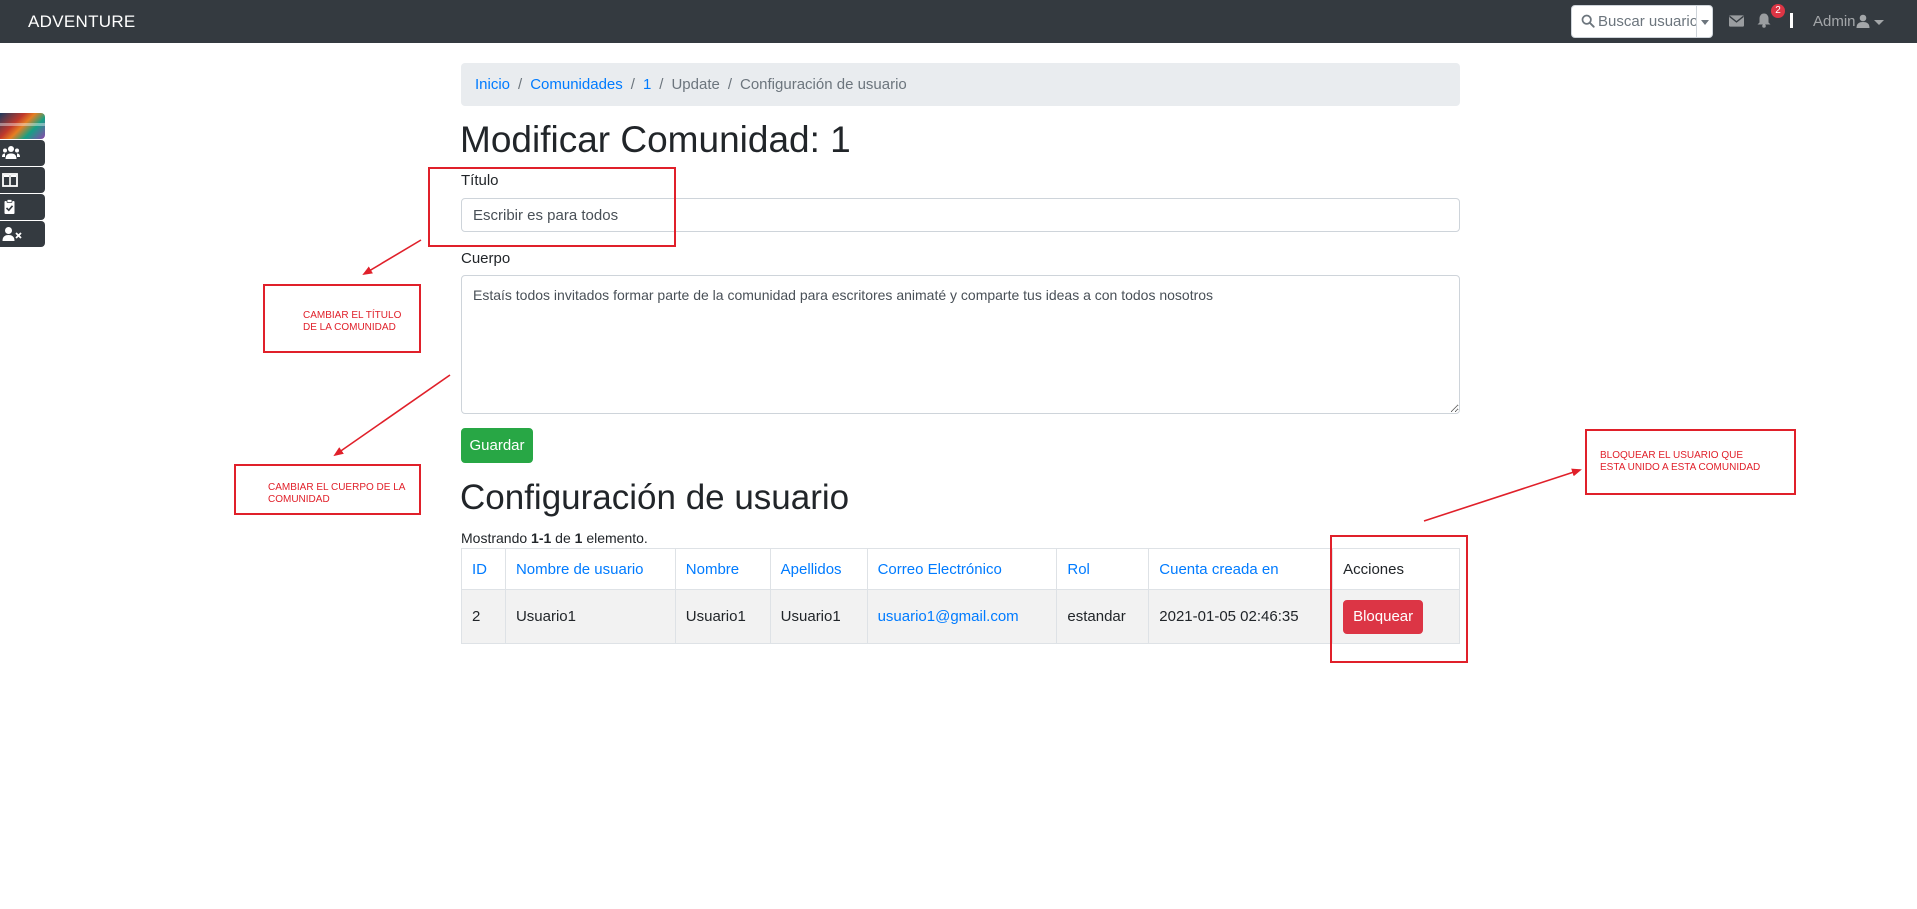  I want to click on user-icon, so click(1863, 21).